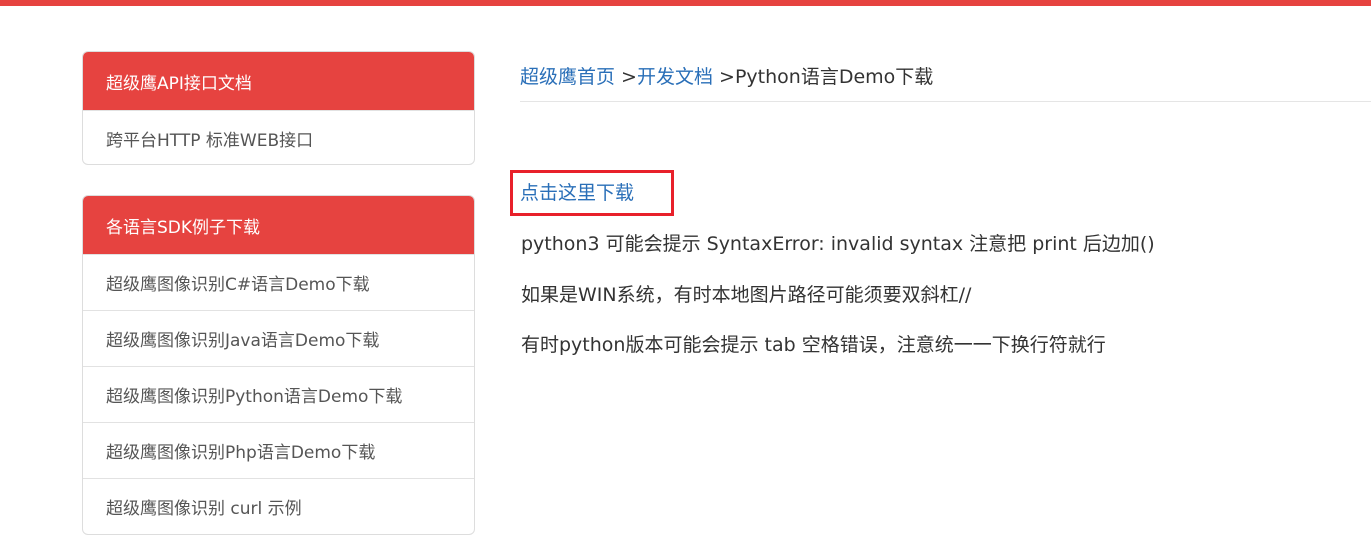  Describe the element at coordinates (746, 295) in the screenshot. I see `note-windows-path: 如果是WIN系统，有时本地图片路径可能须要双斜杠//` at that location.